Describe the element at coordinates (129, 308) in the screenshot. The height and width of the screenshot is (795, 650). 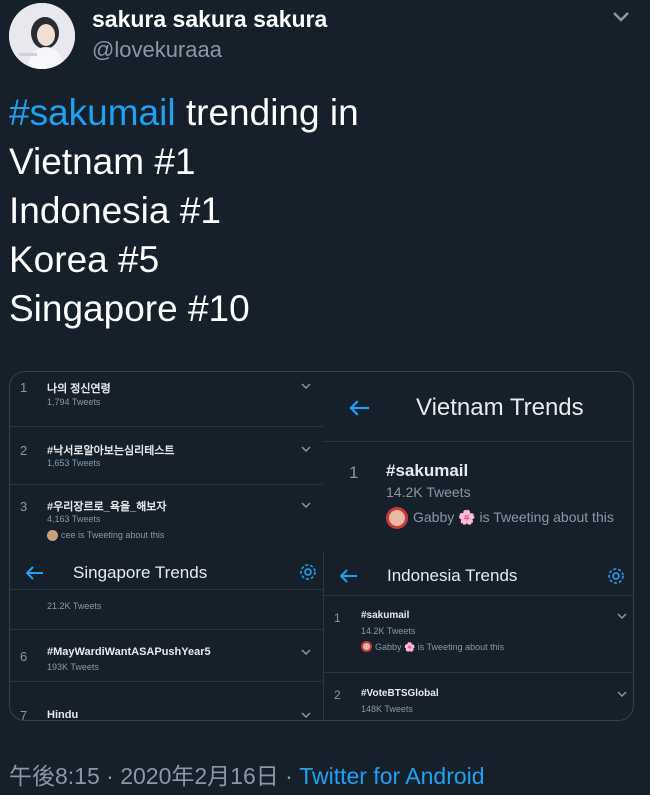
I see `tweet-line: Singapore #10` at that location.